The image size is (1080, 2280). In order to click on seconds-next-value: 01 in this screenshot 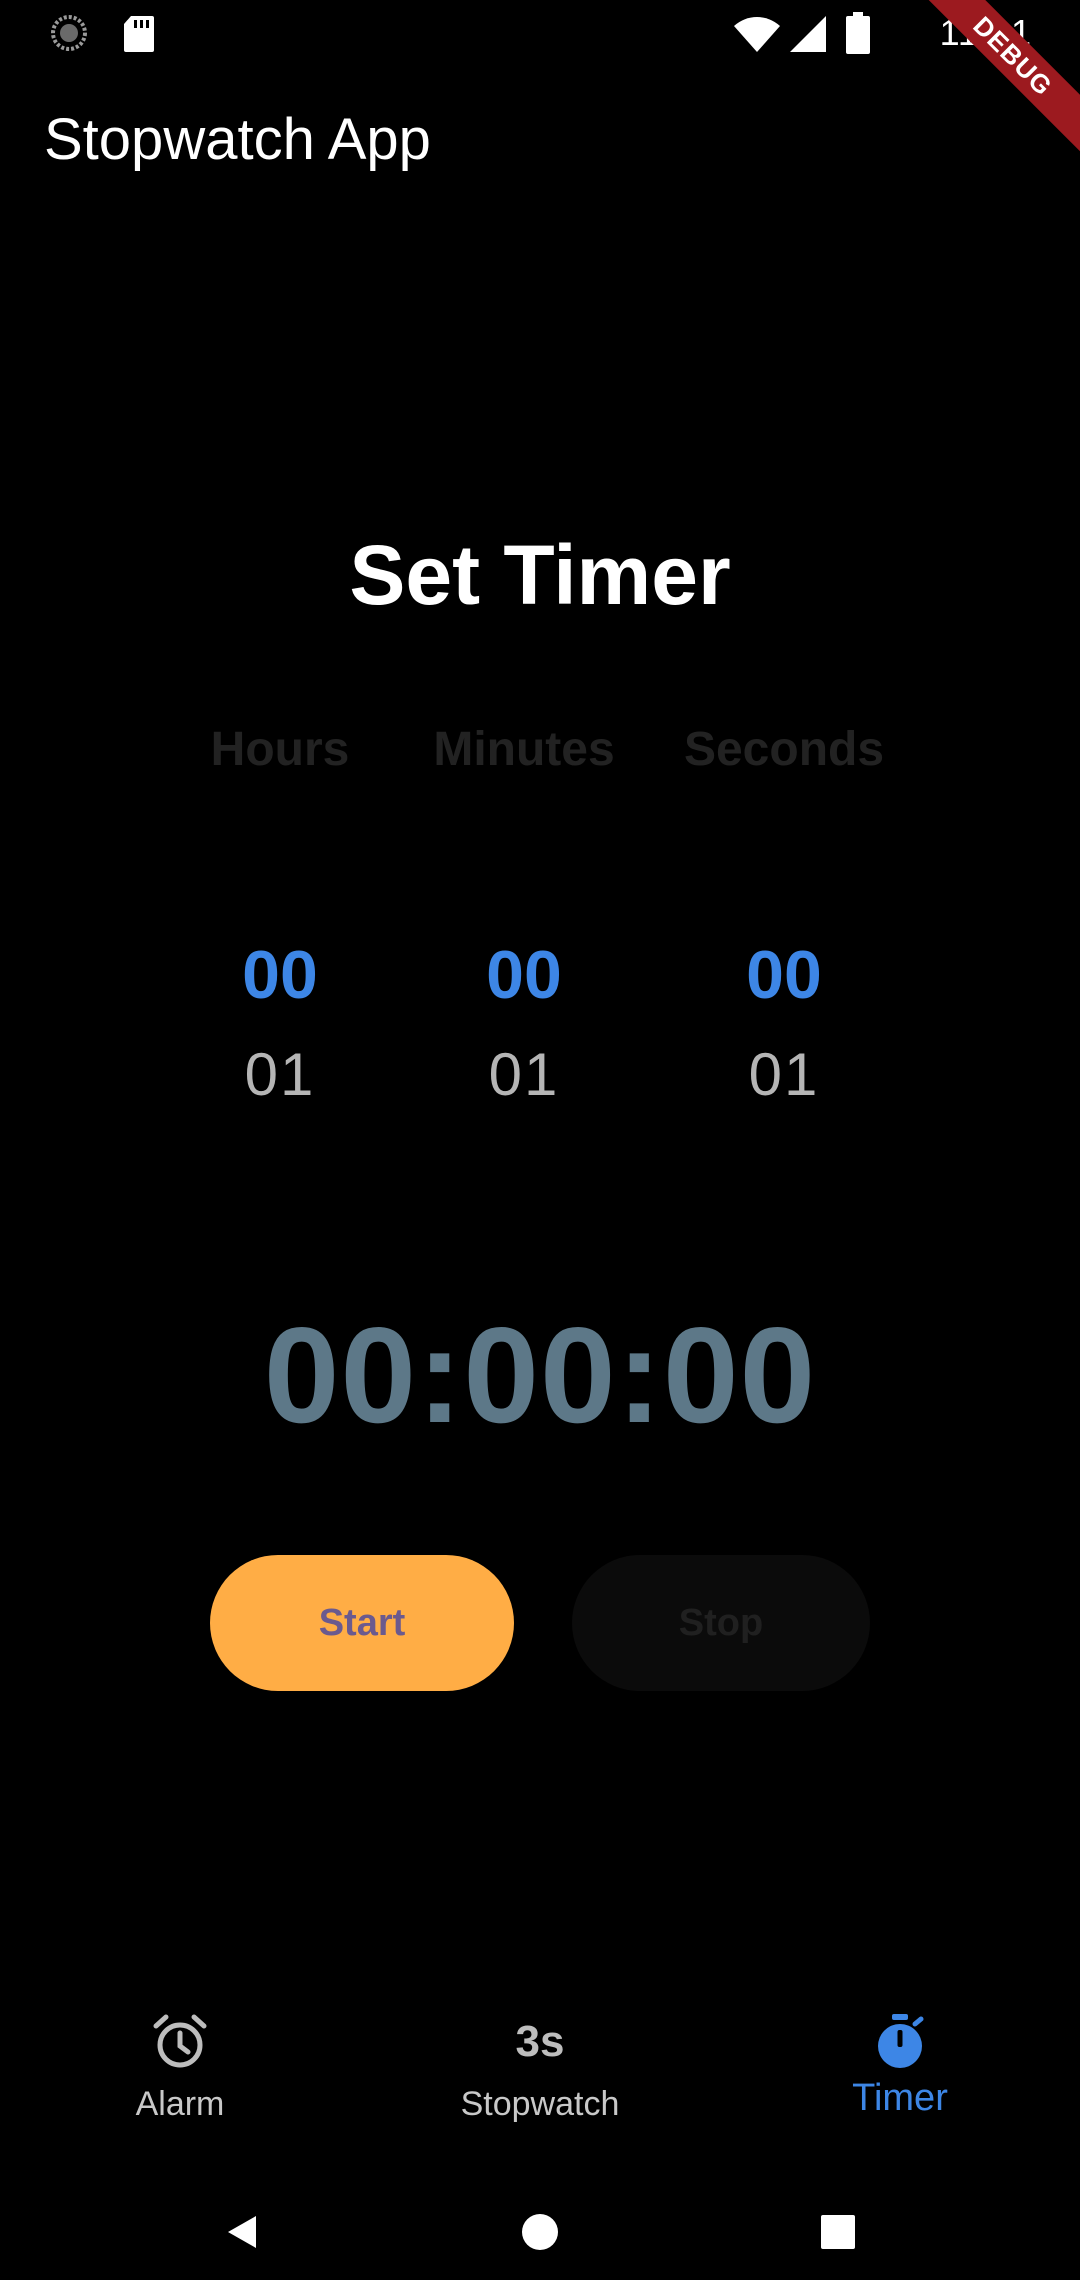, I will do `click(784, 1075)`.